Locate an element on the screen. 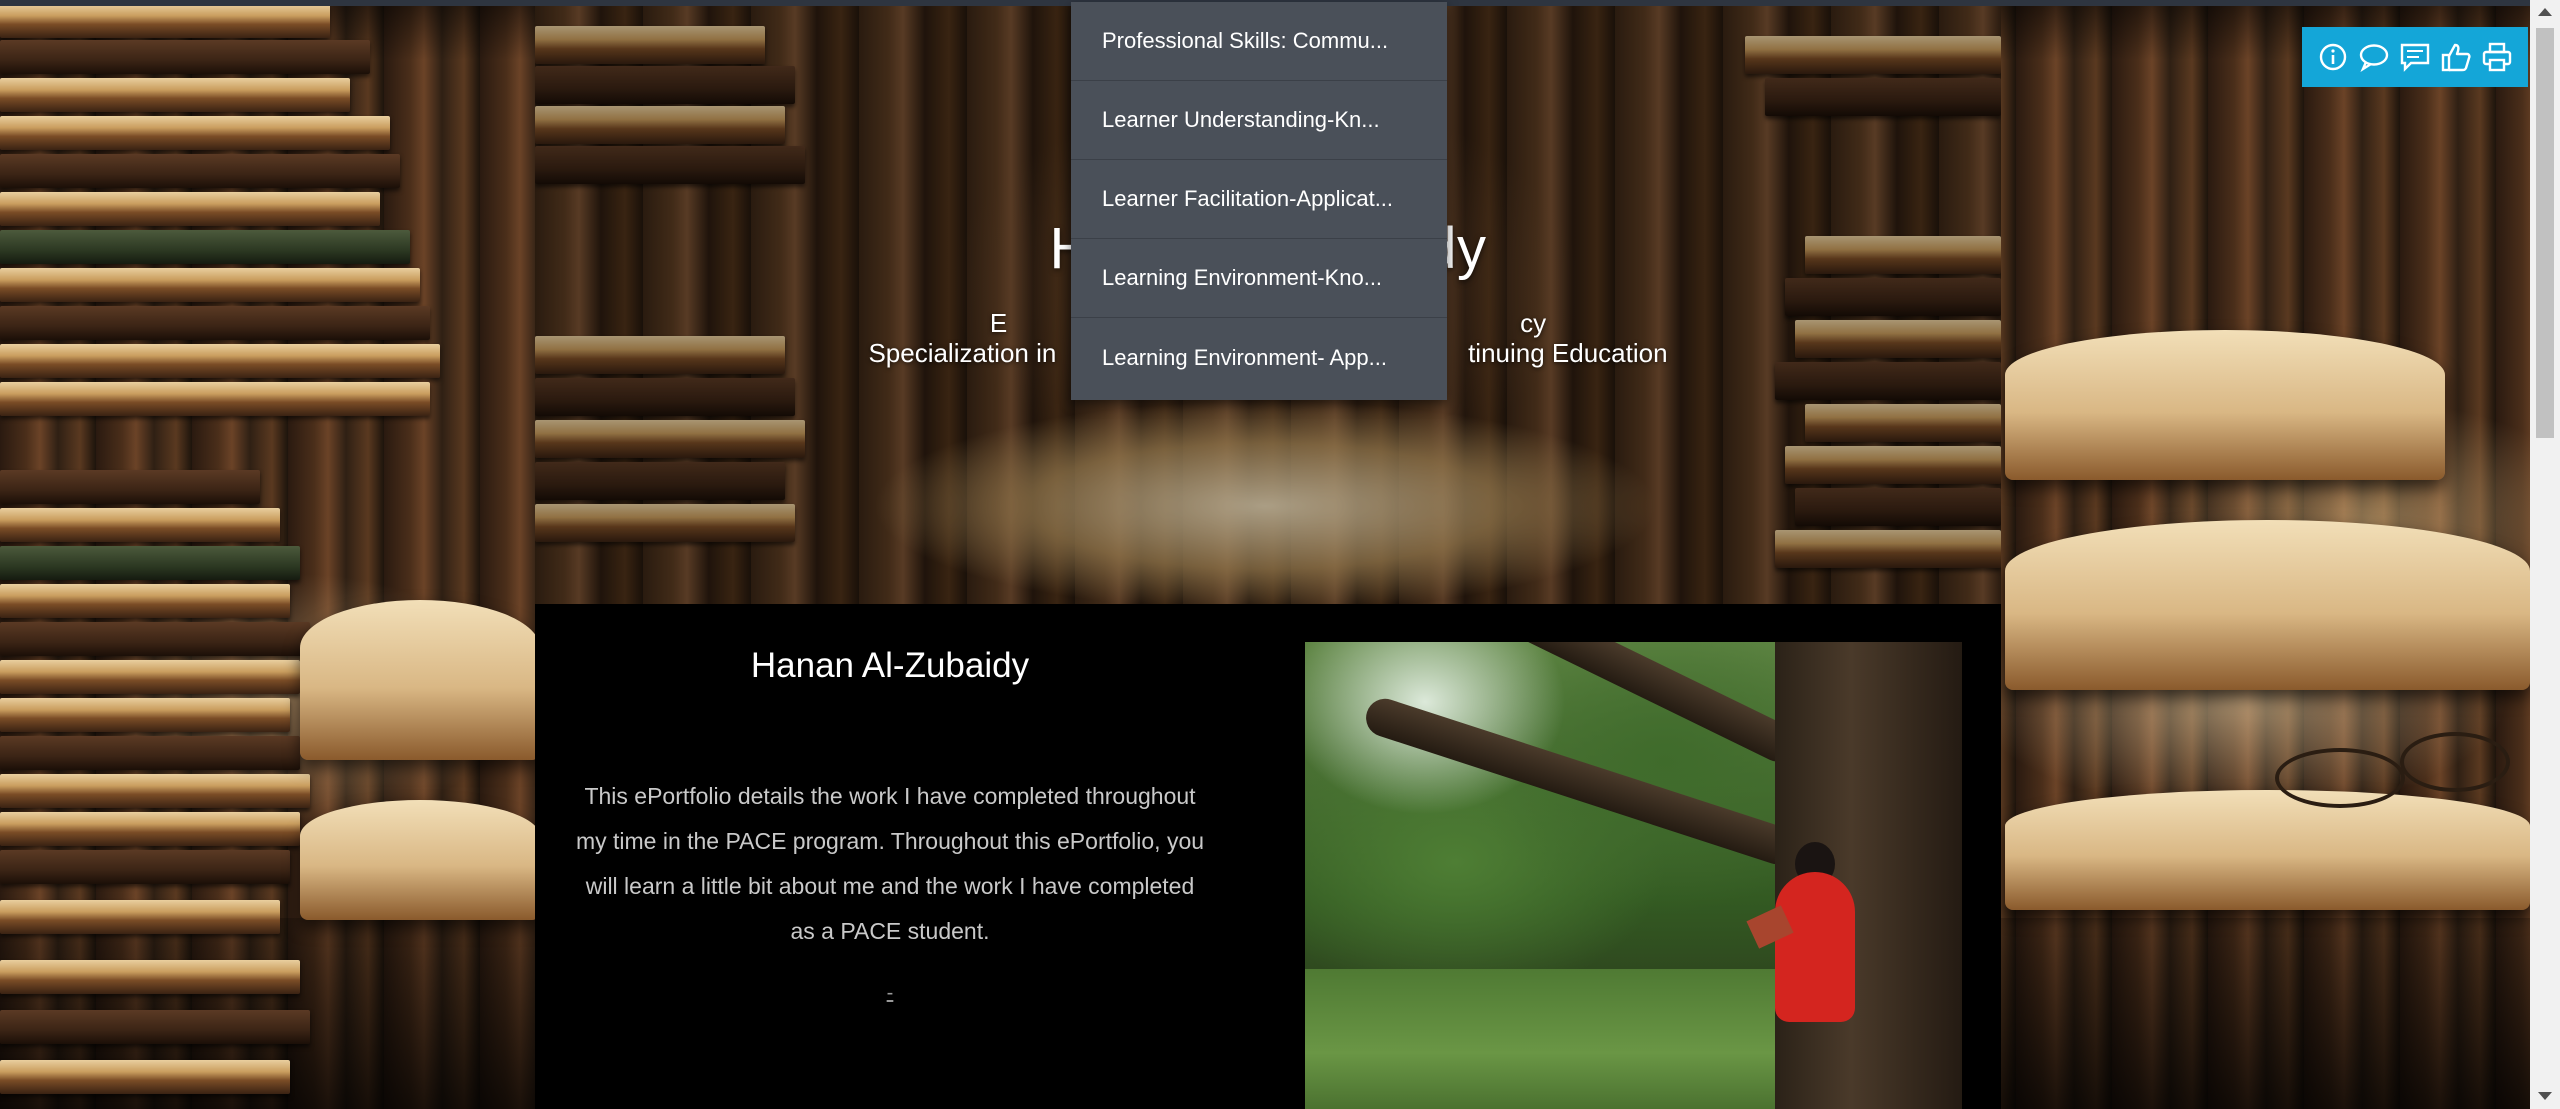 Image resolution: width=2560 pixels, height=1109 pixels. photo-person-red-coat is located at coordinates (1815, 947).